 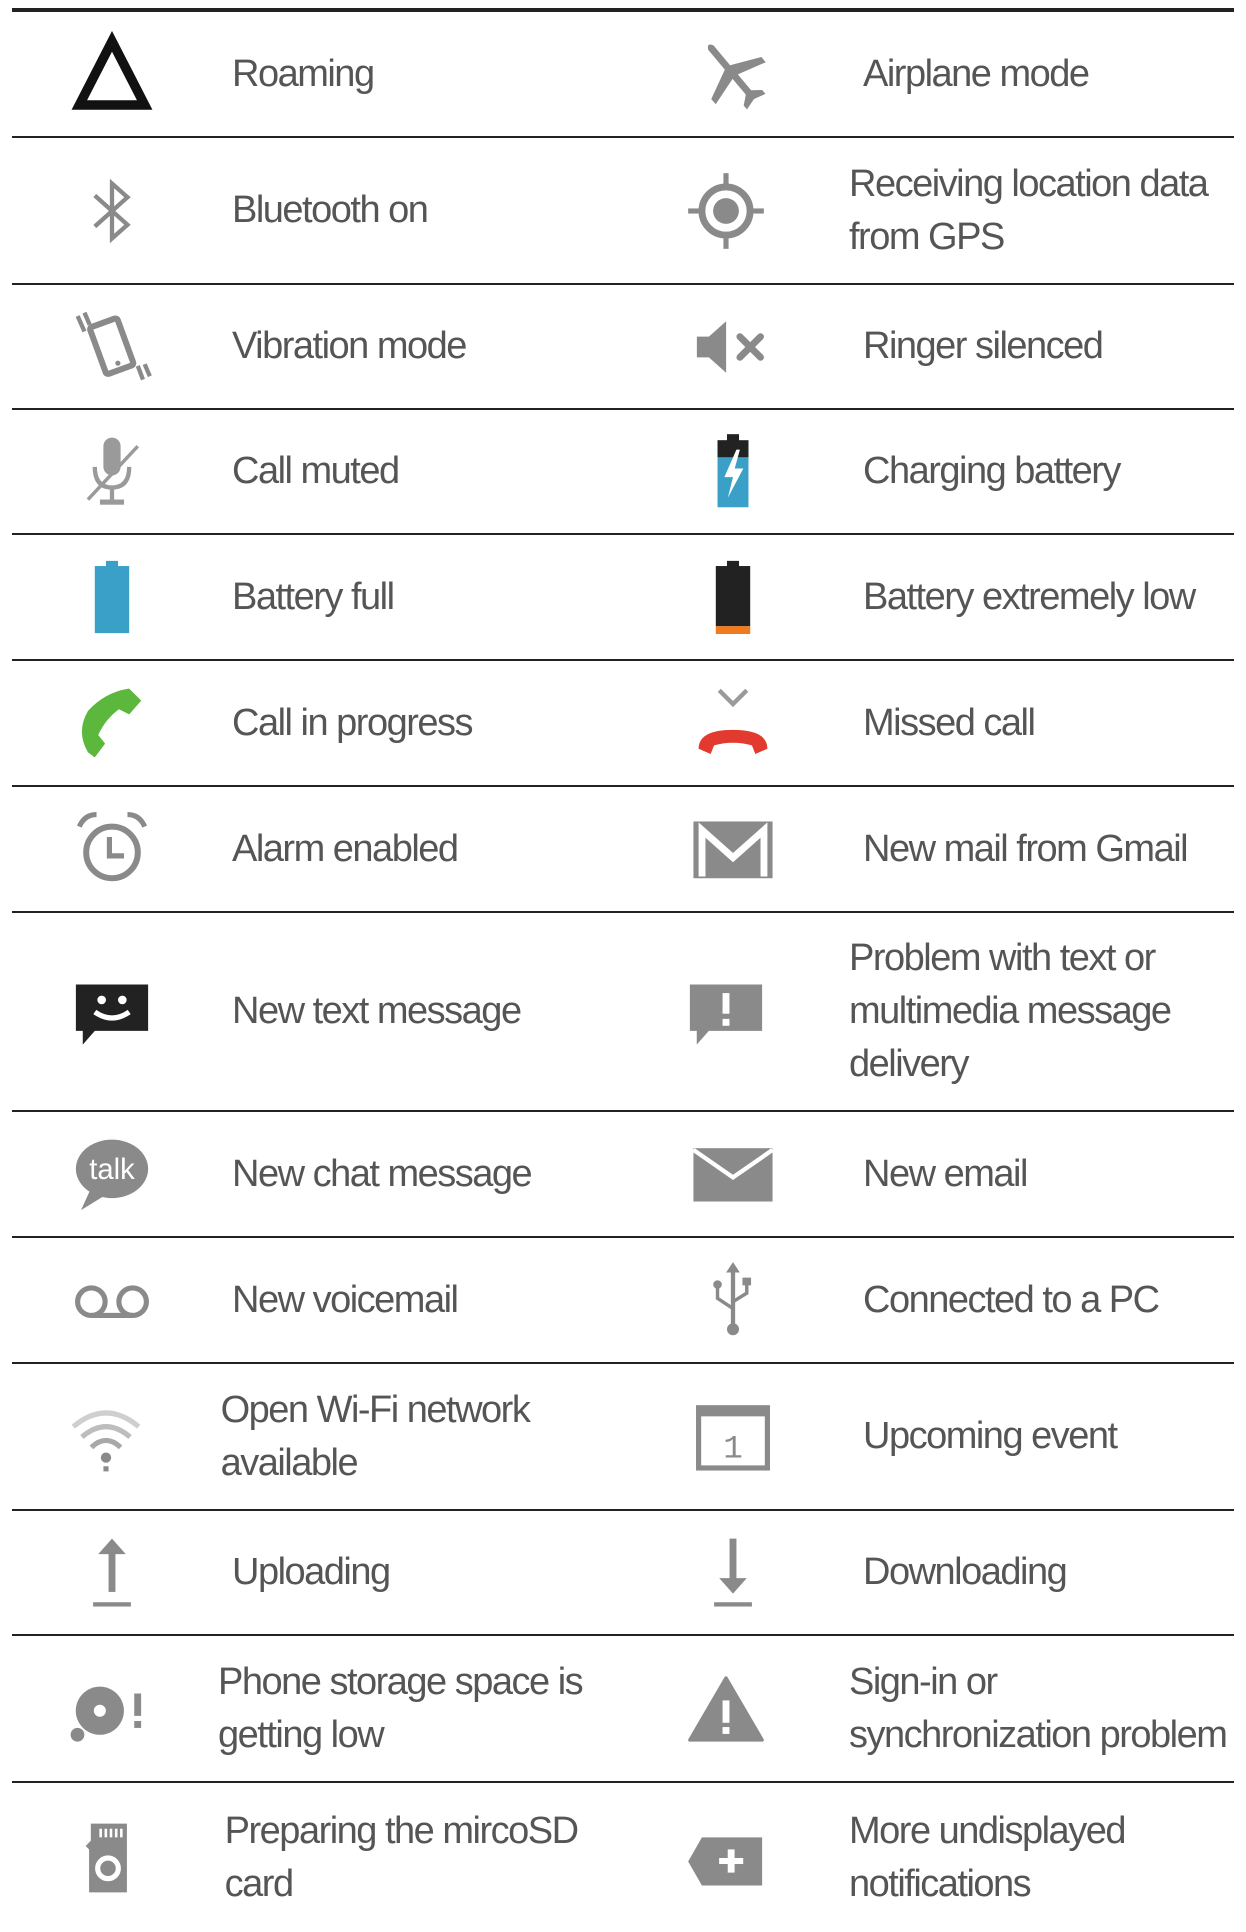 I want to click on table-cell: Uploading, so click(x=317, y=1573).